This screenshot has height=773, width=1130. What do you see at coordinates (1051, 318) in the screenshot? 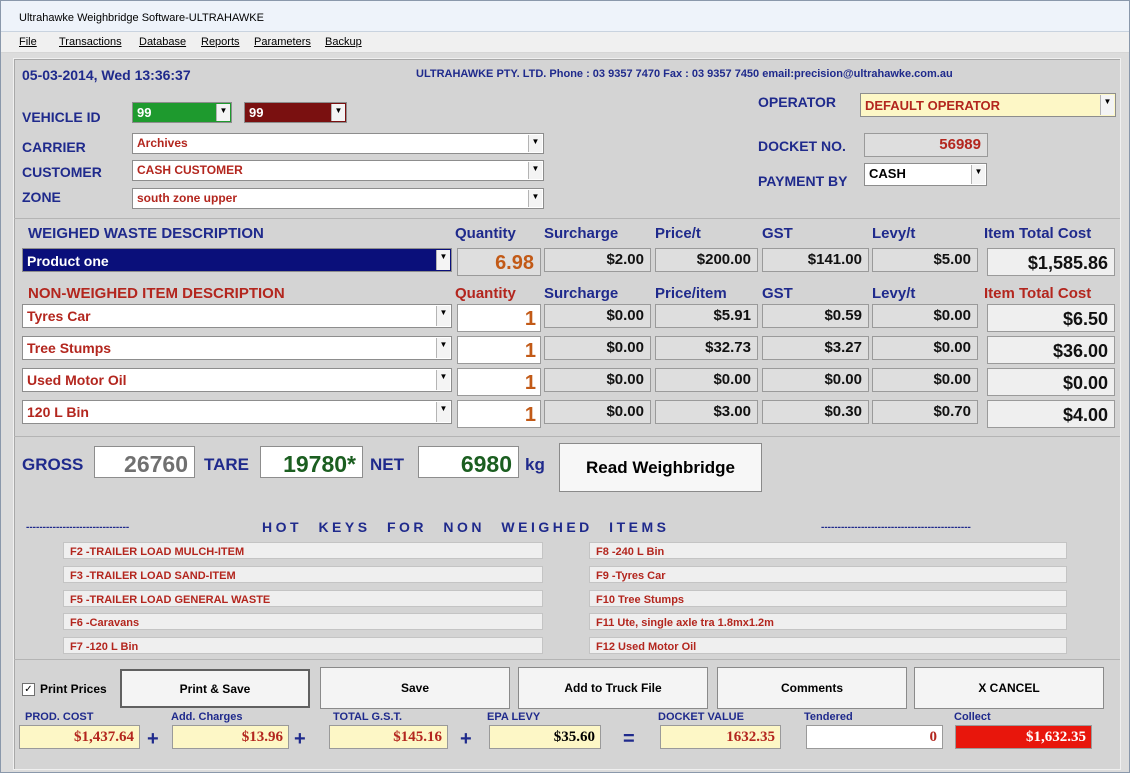
I see `nw-total: $6.50` at bounding box center [1051, 318].